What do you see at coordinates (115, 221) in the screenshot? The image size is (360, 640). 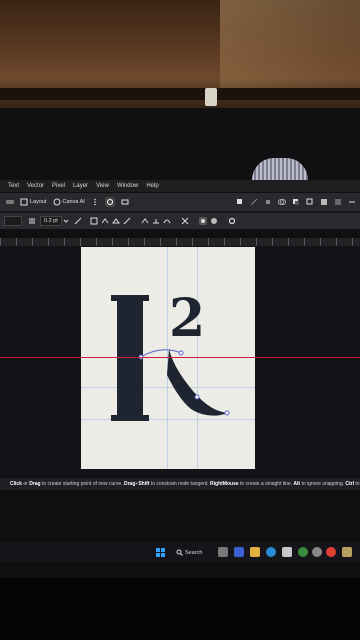 I see `polygon-mode-icon` at bounding box center [115, 221].